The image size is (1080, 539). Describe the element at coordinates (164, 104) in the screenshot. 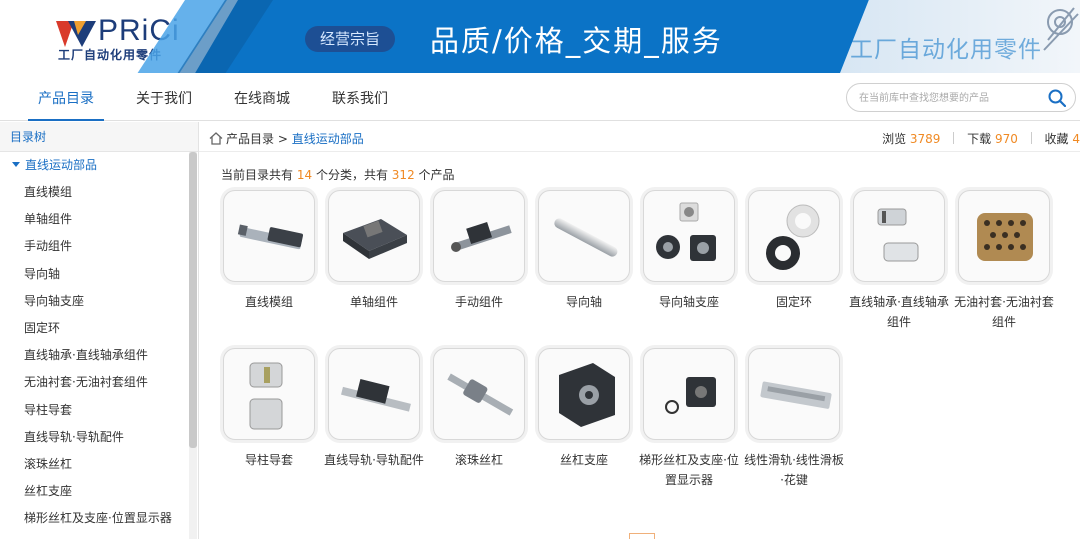

I see `nav-item-about-us: 关于我们` at that location.